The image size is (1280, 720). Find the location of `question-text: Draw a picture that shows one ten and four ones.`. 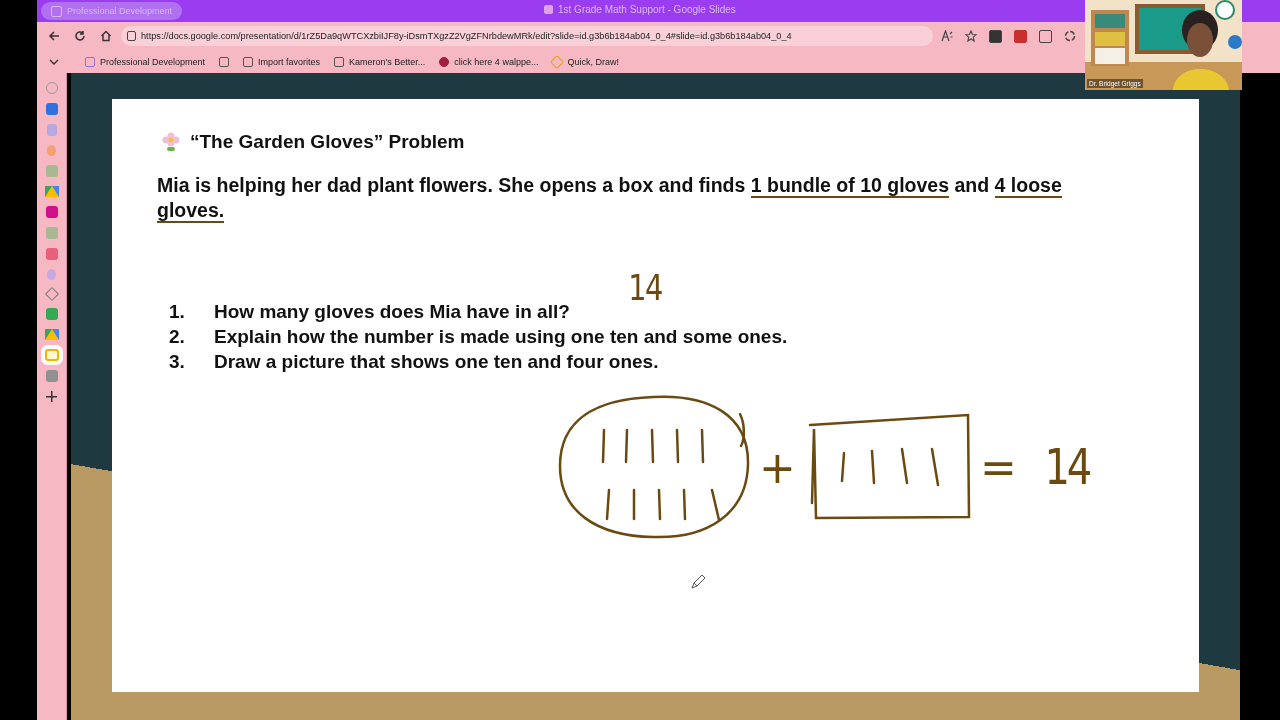

question-text: Draw a picture that shows one ten and four ones. is located at coordinates (436, 362).